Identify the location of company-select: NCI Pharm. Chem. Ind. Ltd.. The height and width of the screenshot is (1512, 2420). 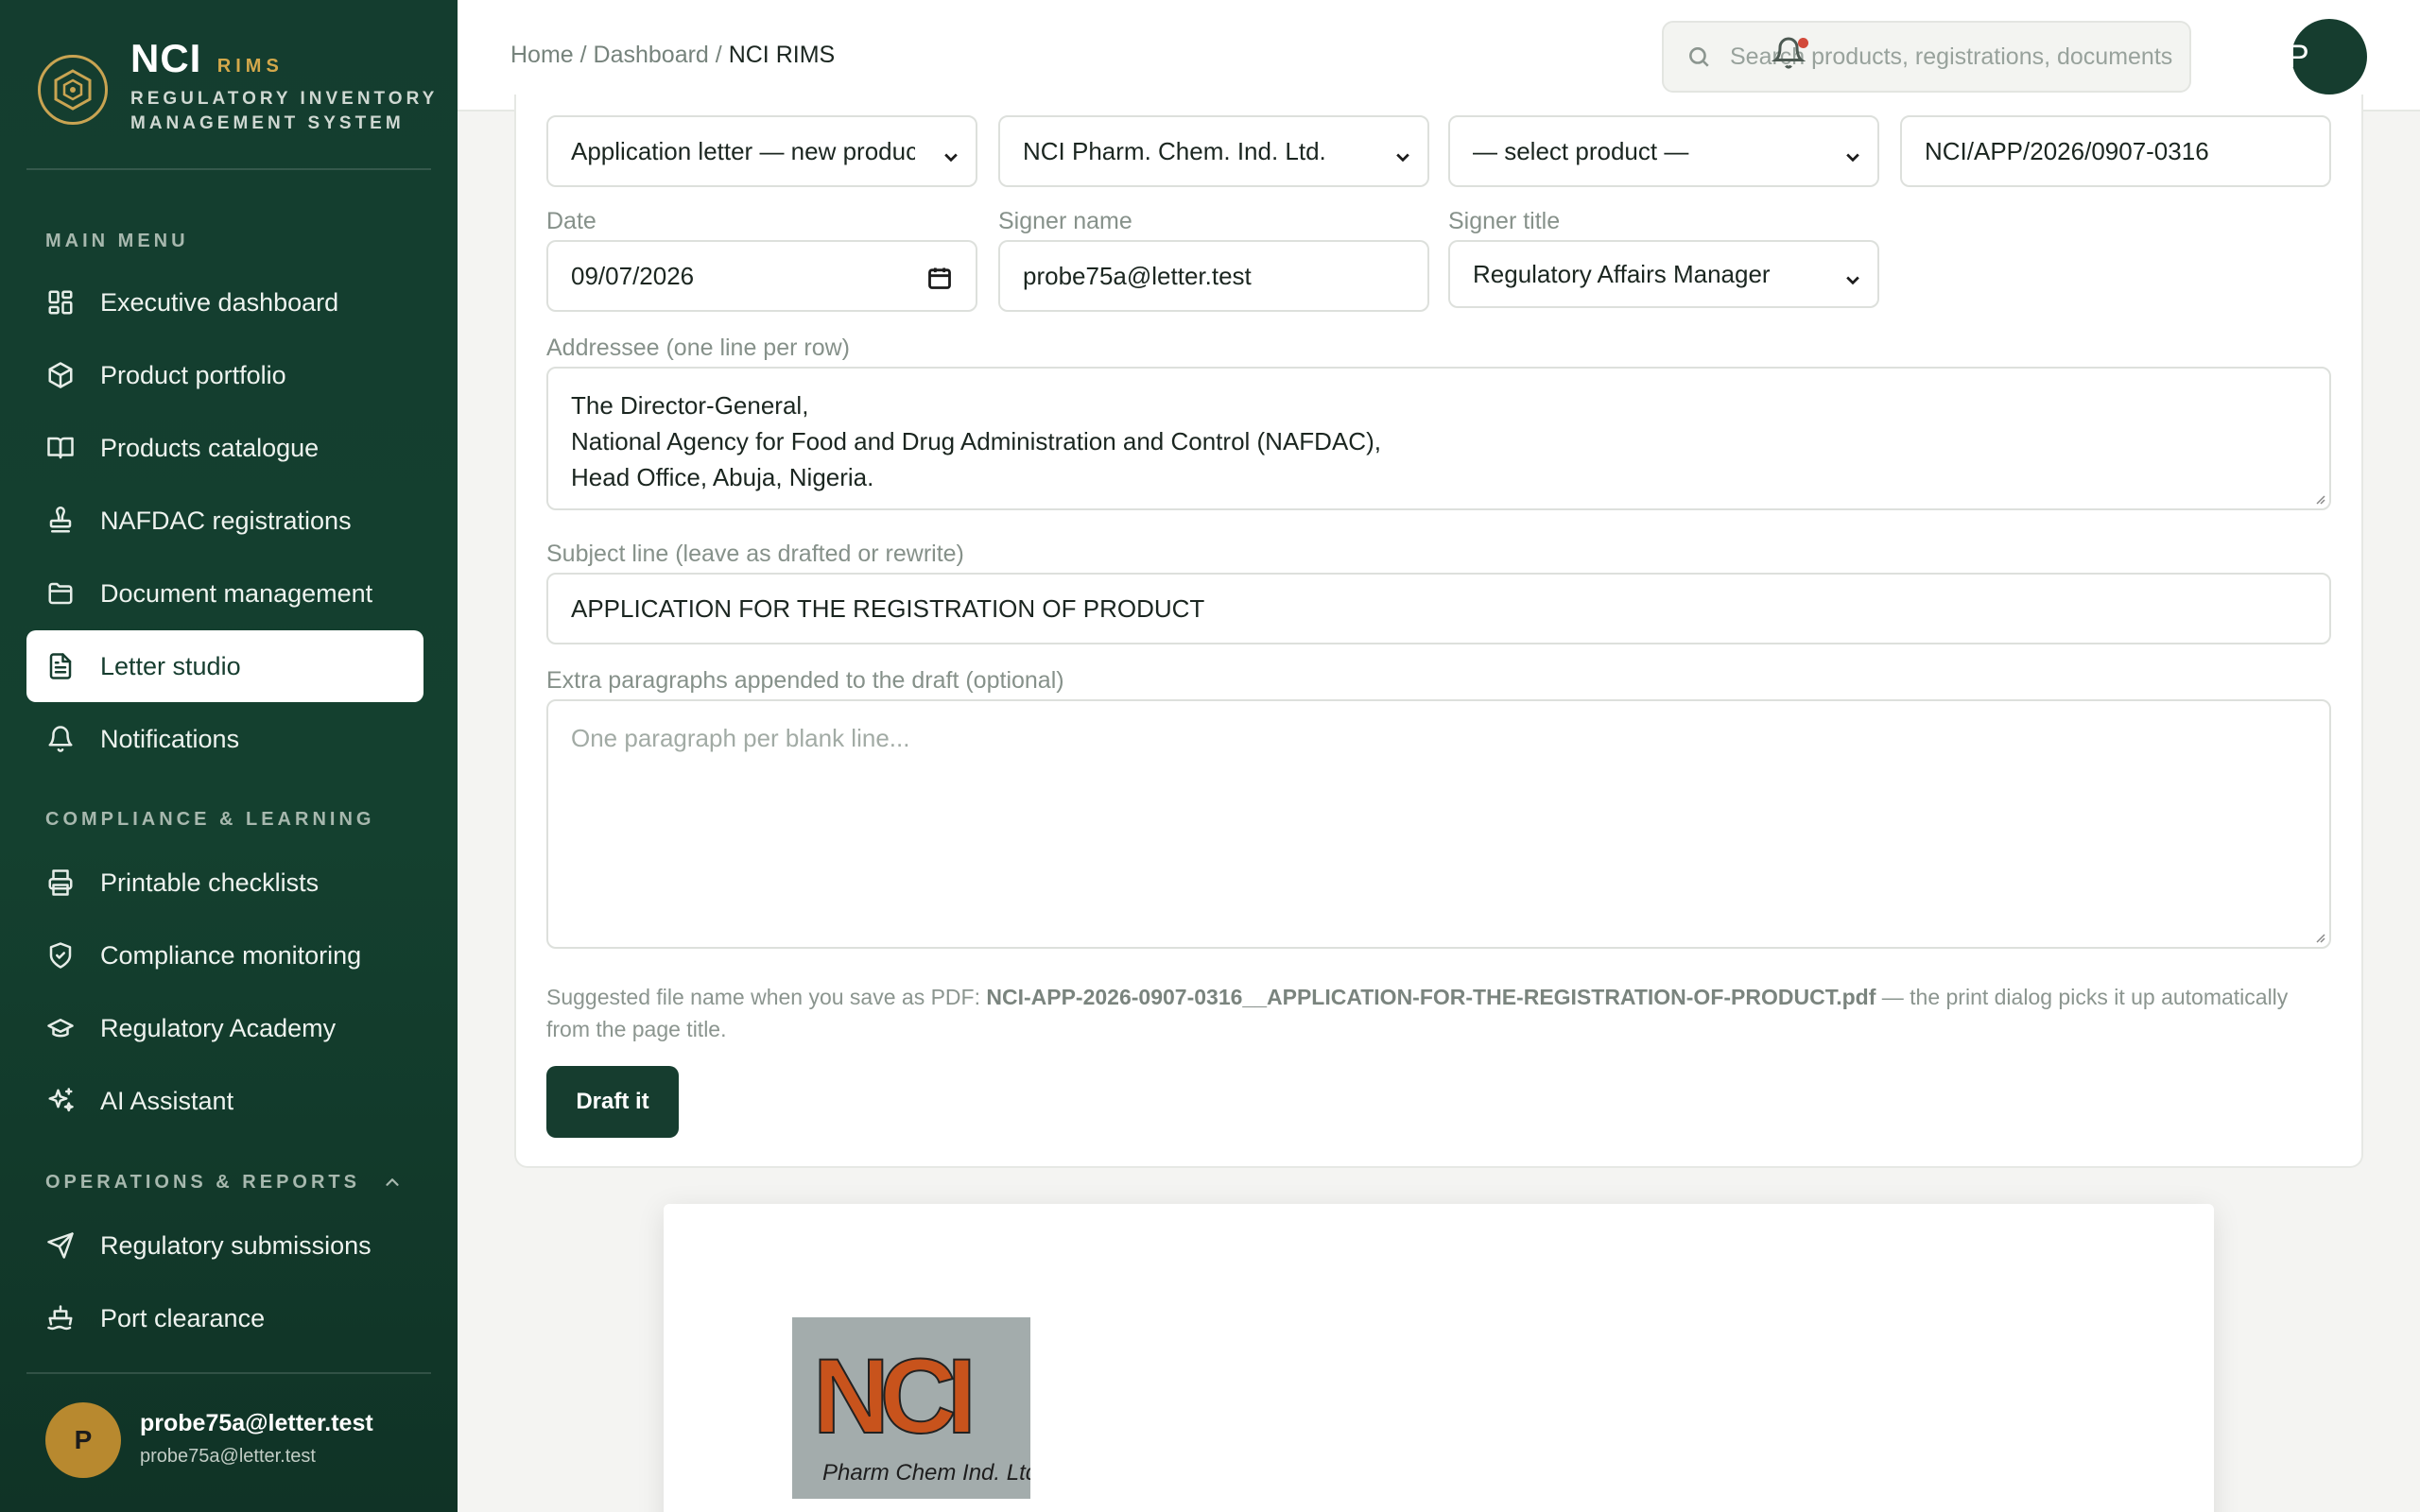
(1213, 151).